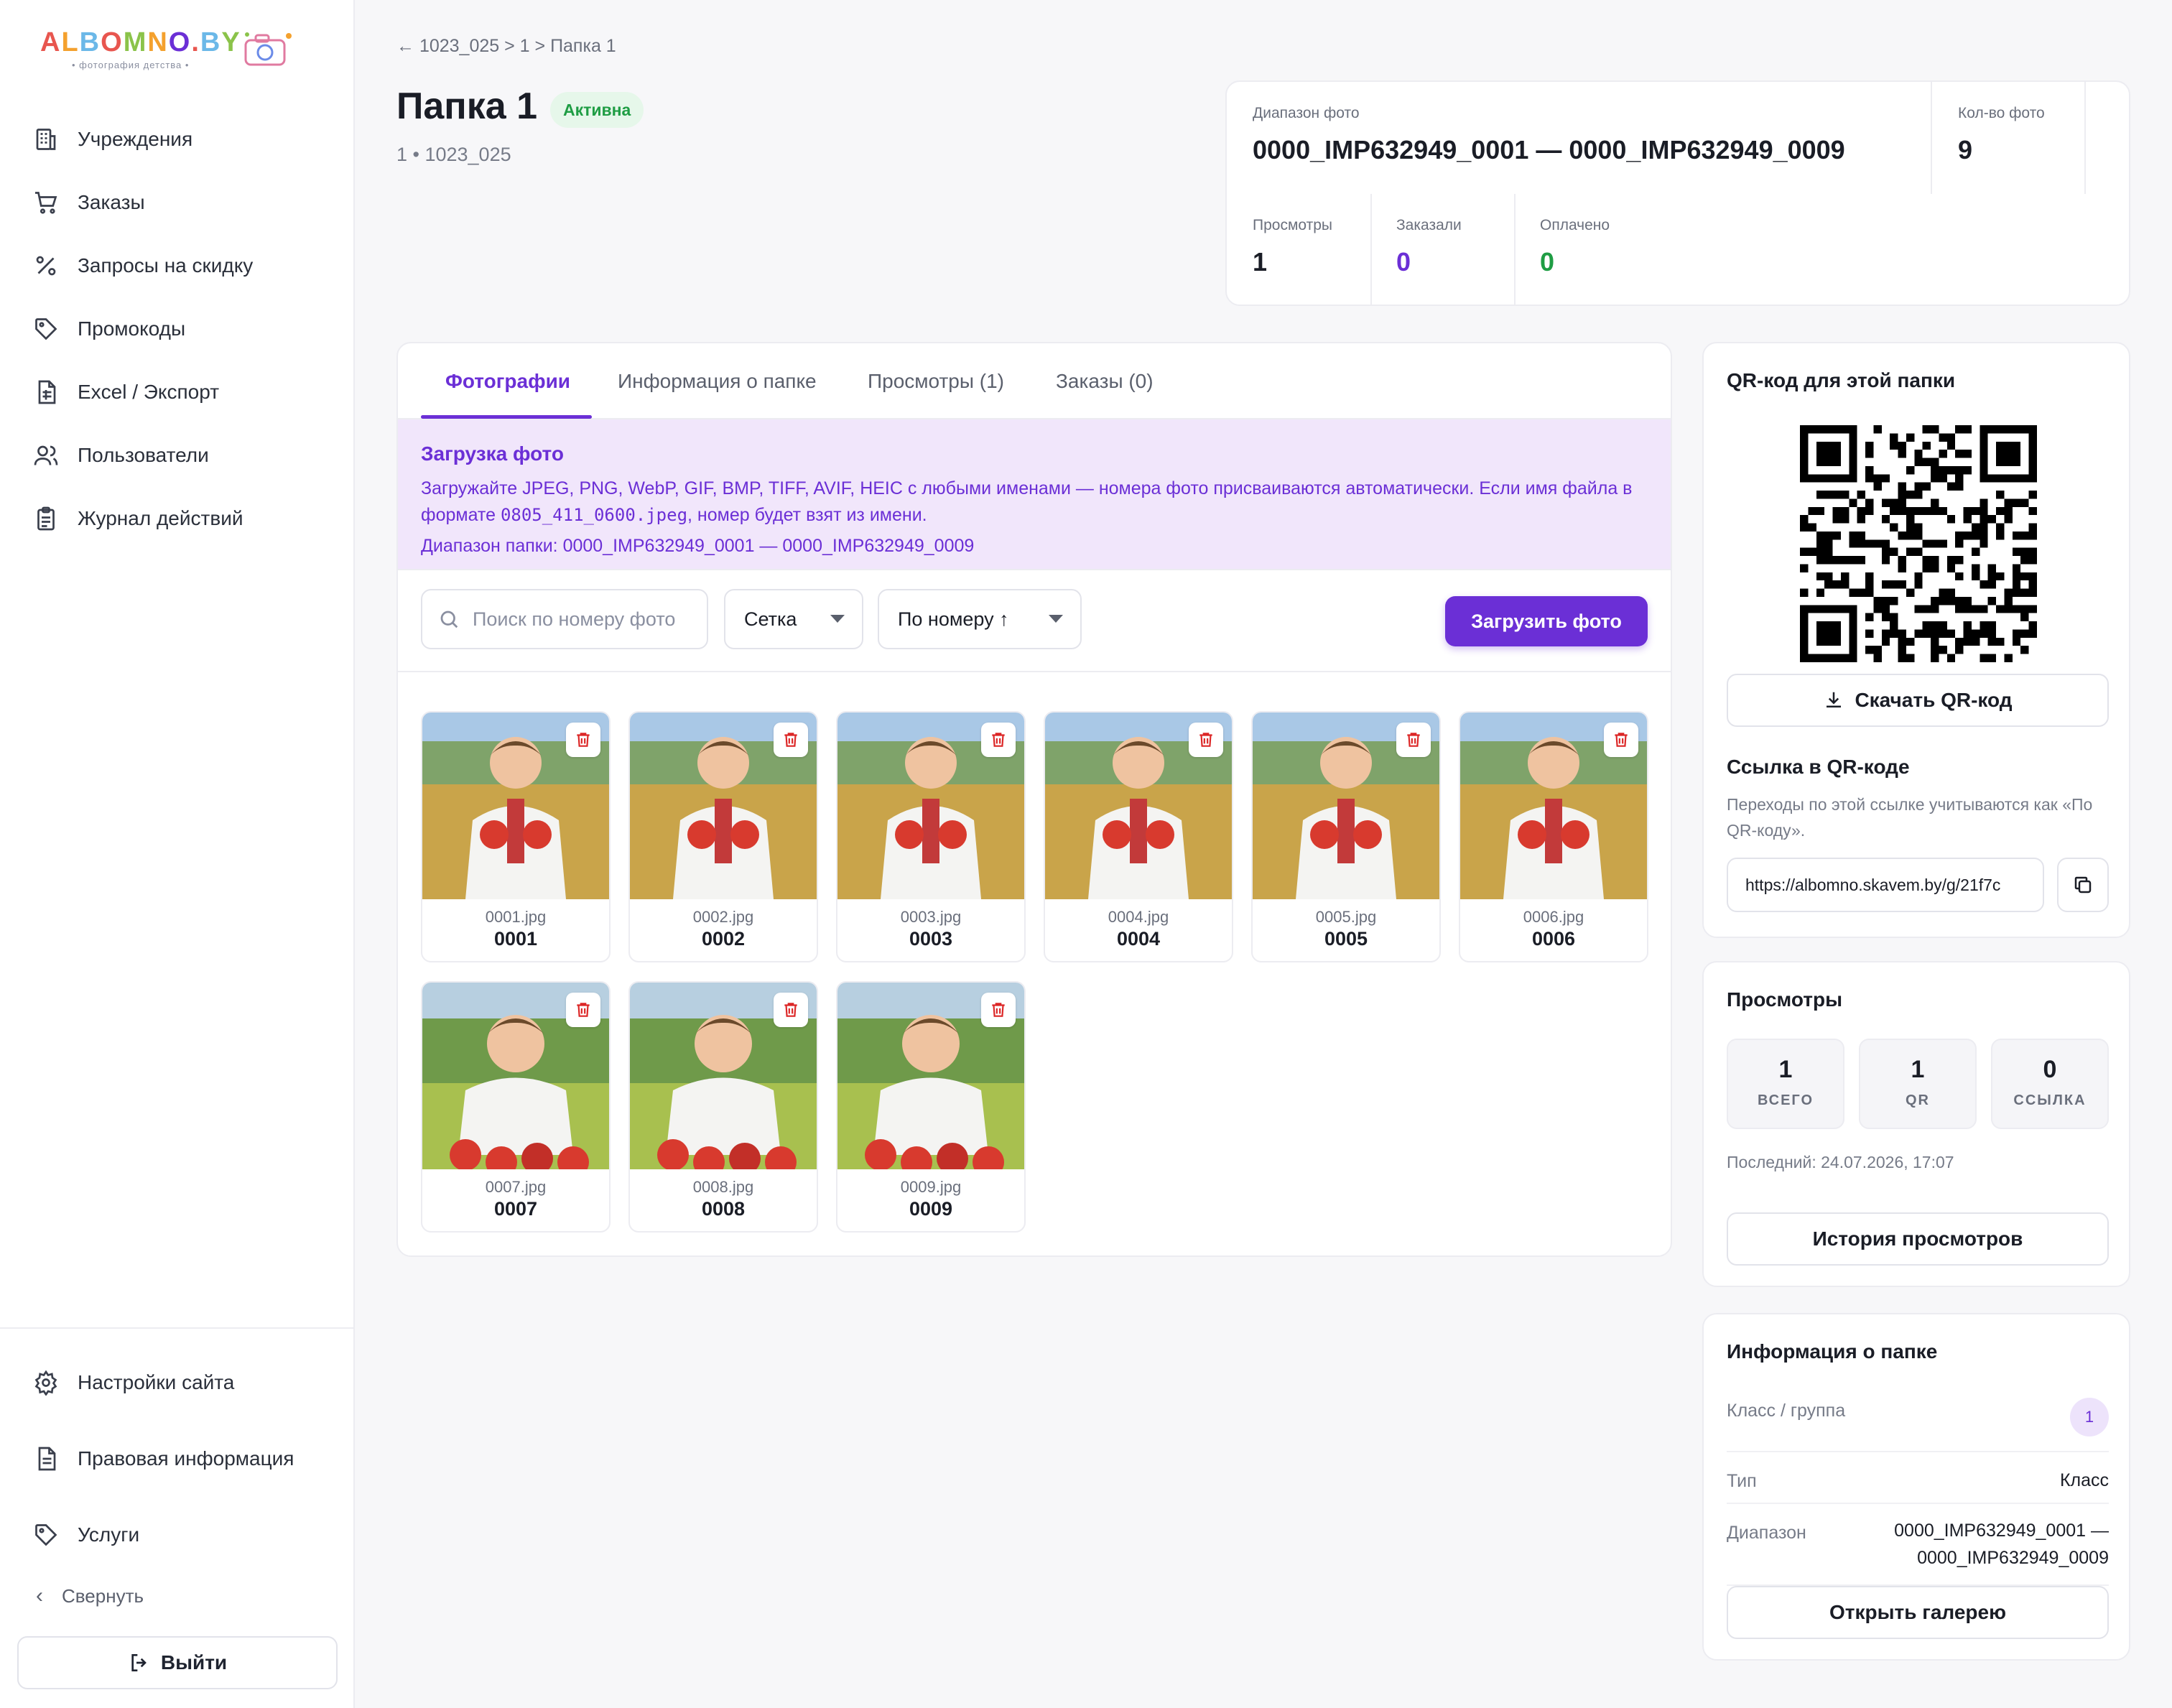  Describe the element at coordinates (2084, 1480) in the screenshot. I see `info-value: Класс` at that location.